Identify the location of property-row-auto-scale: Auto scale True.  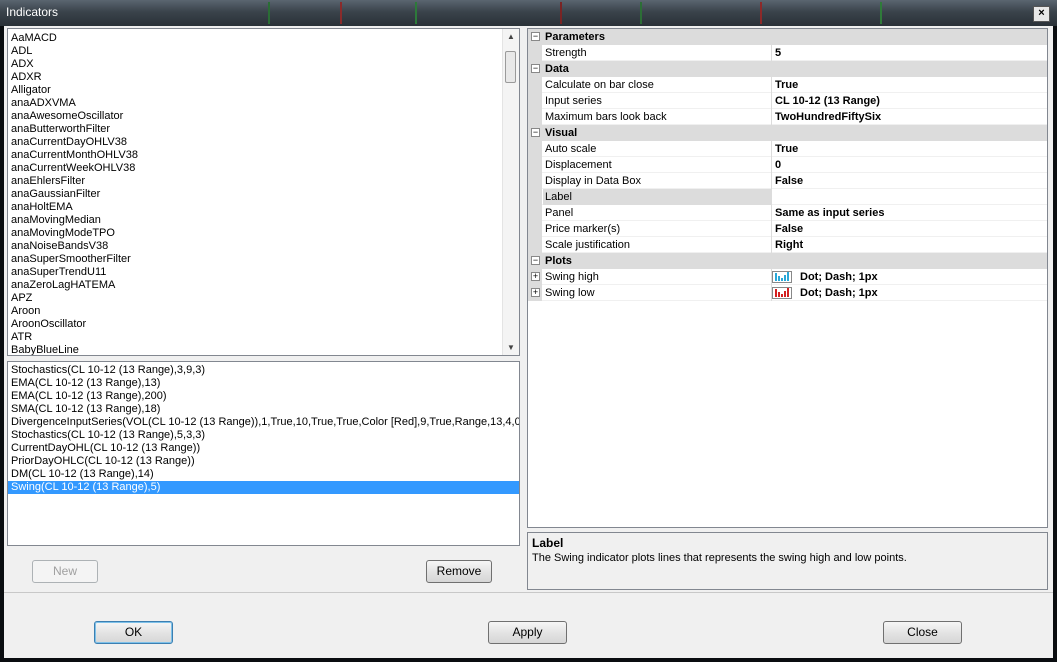
(787, 149).